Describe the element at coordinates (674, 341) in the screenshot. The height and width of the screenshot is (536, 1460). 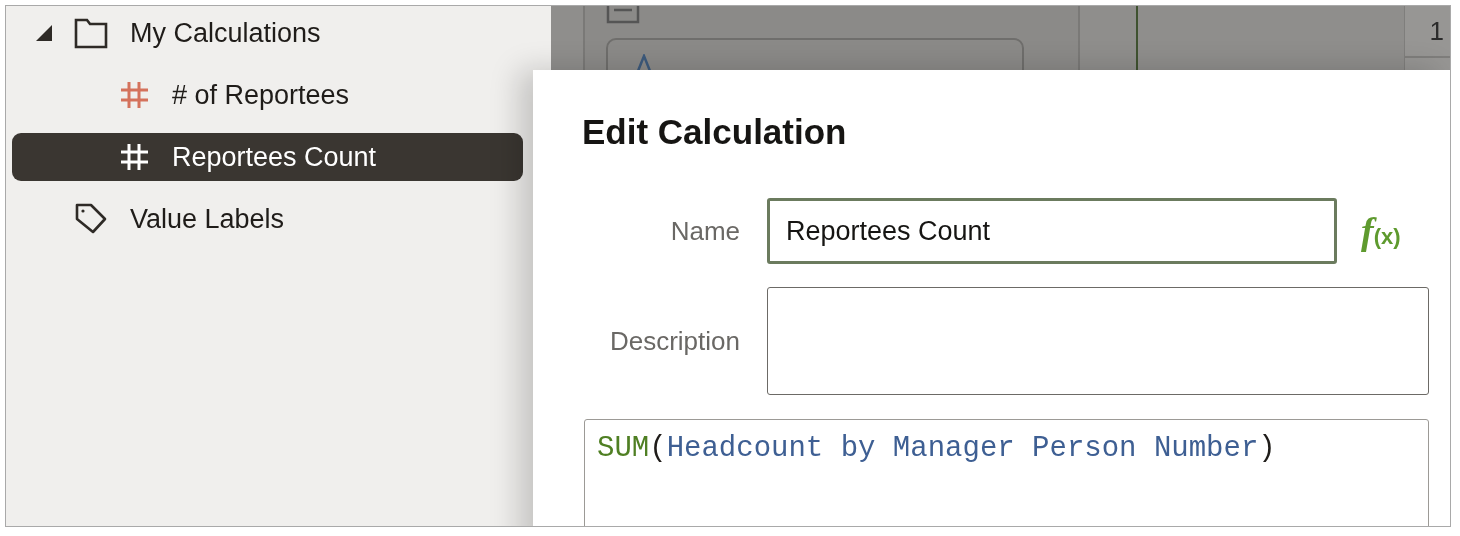
I see `field-label: Description` at that location.